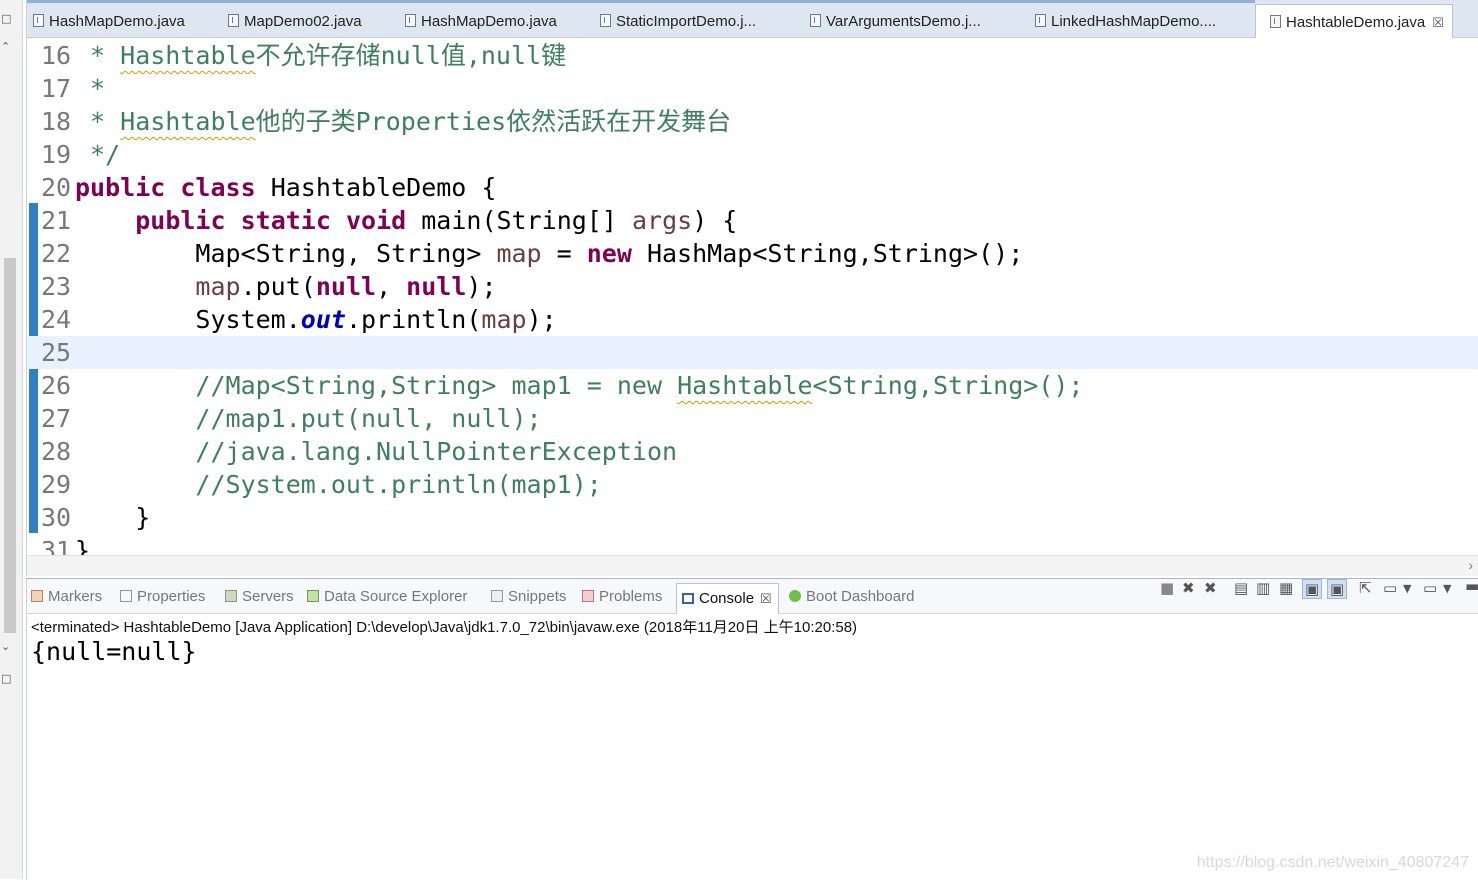  I want to click on line-number: 20, so click(56, 187).